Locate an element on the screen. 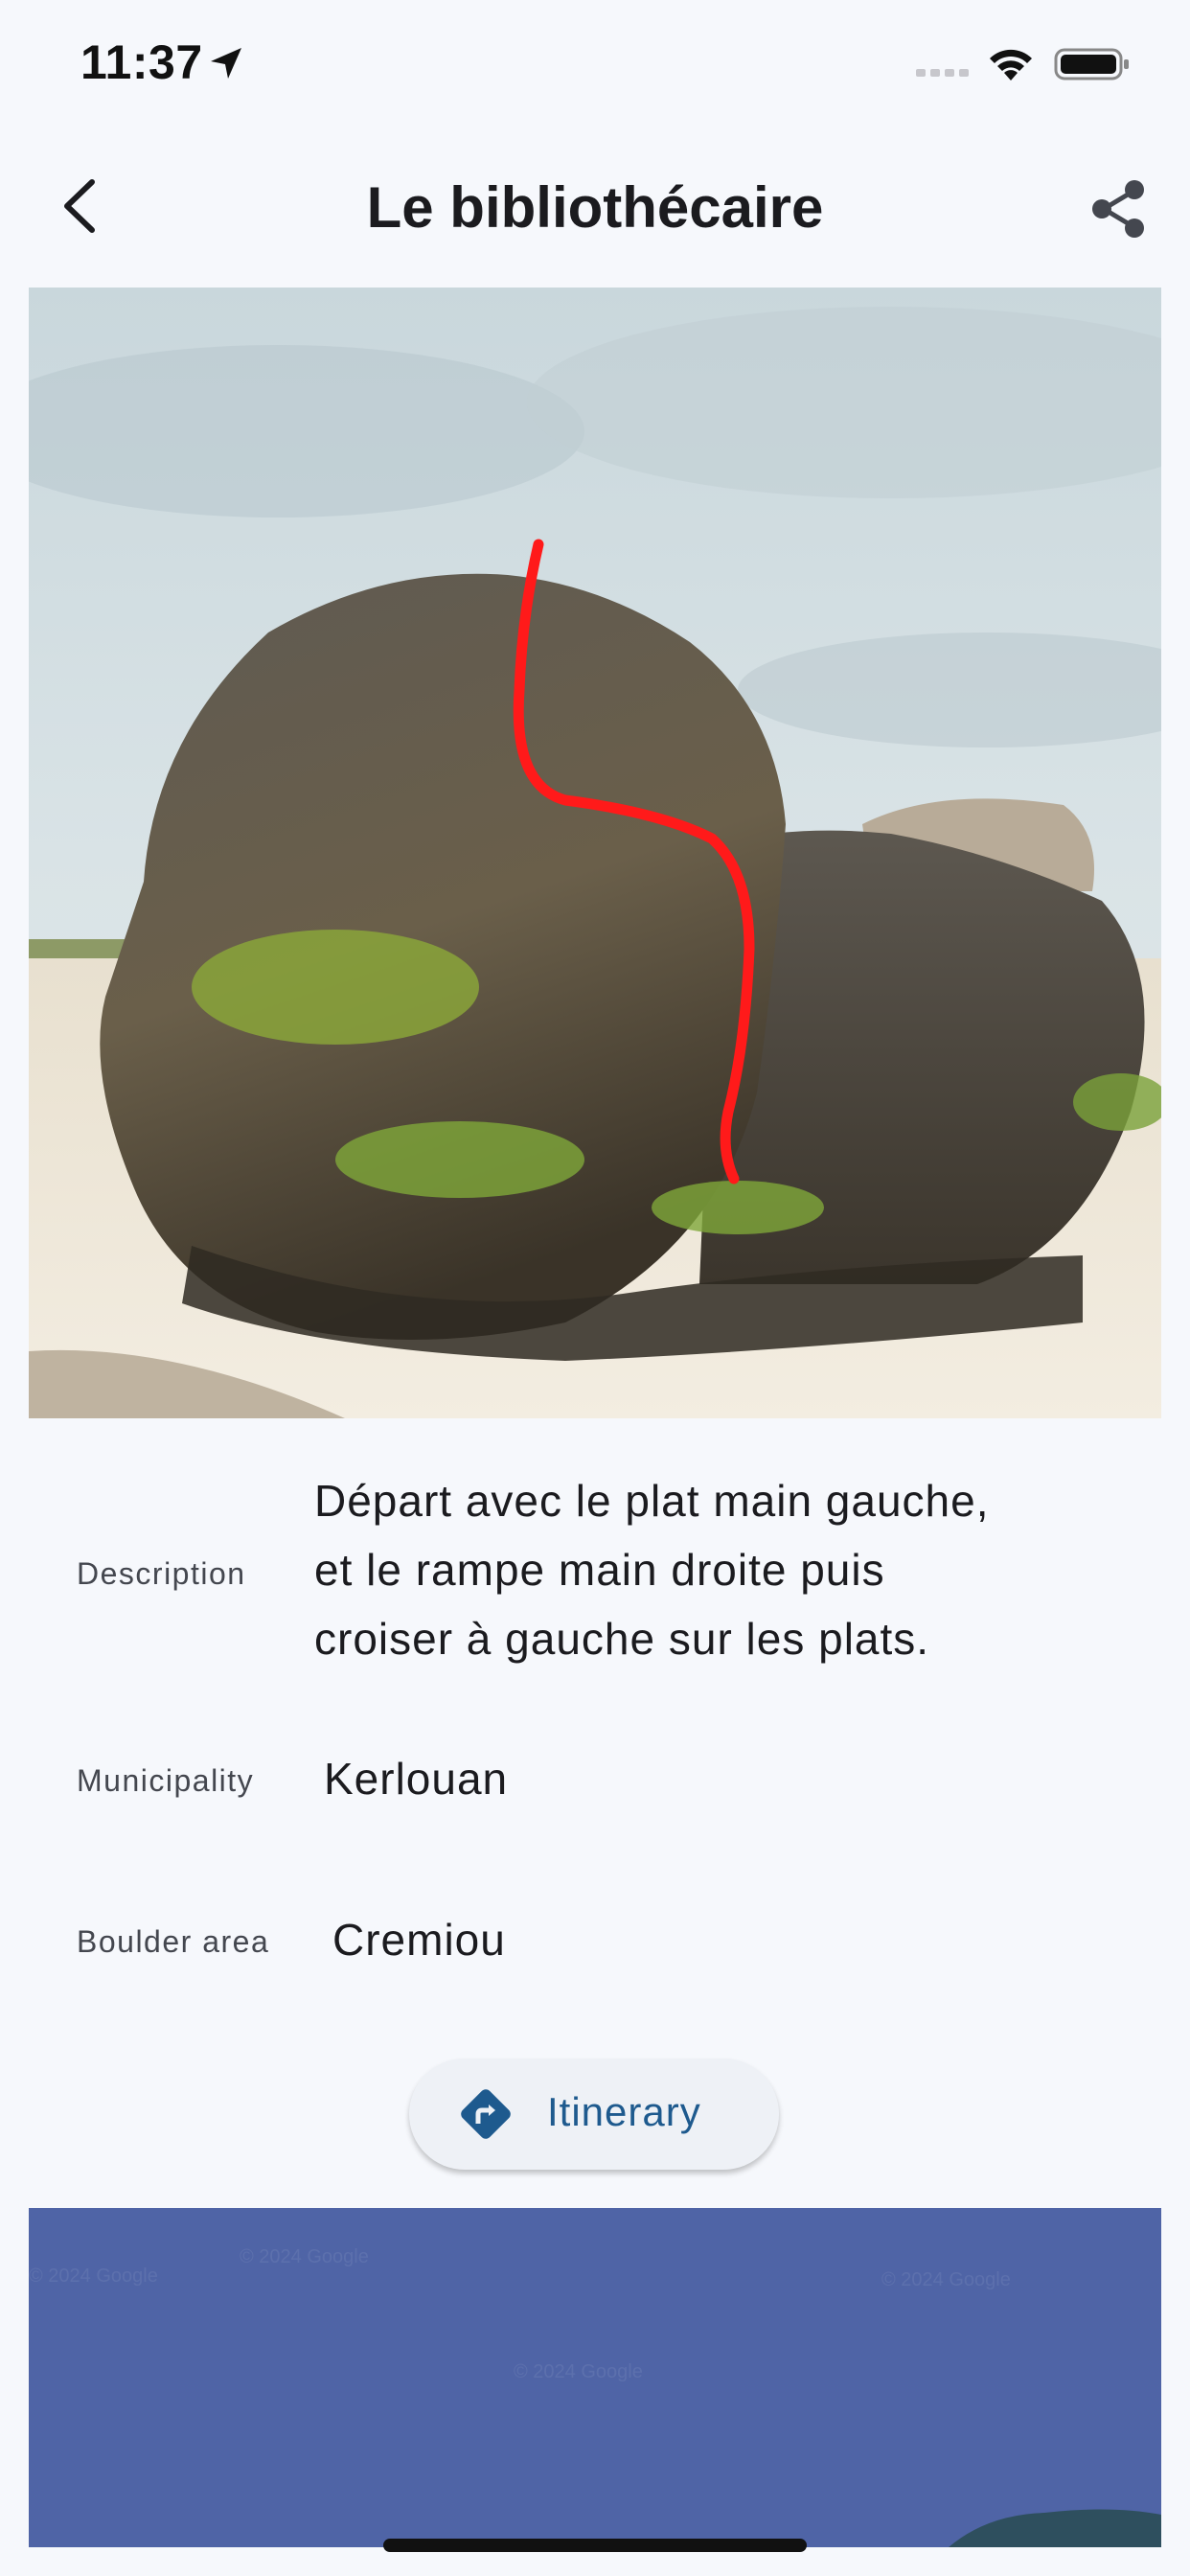  municipality-row: Municipality Kerlouan is located at coordinates (595, 1782).